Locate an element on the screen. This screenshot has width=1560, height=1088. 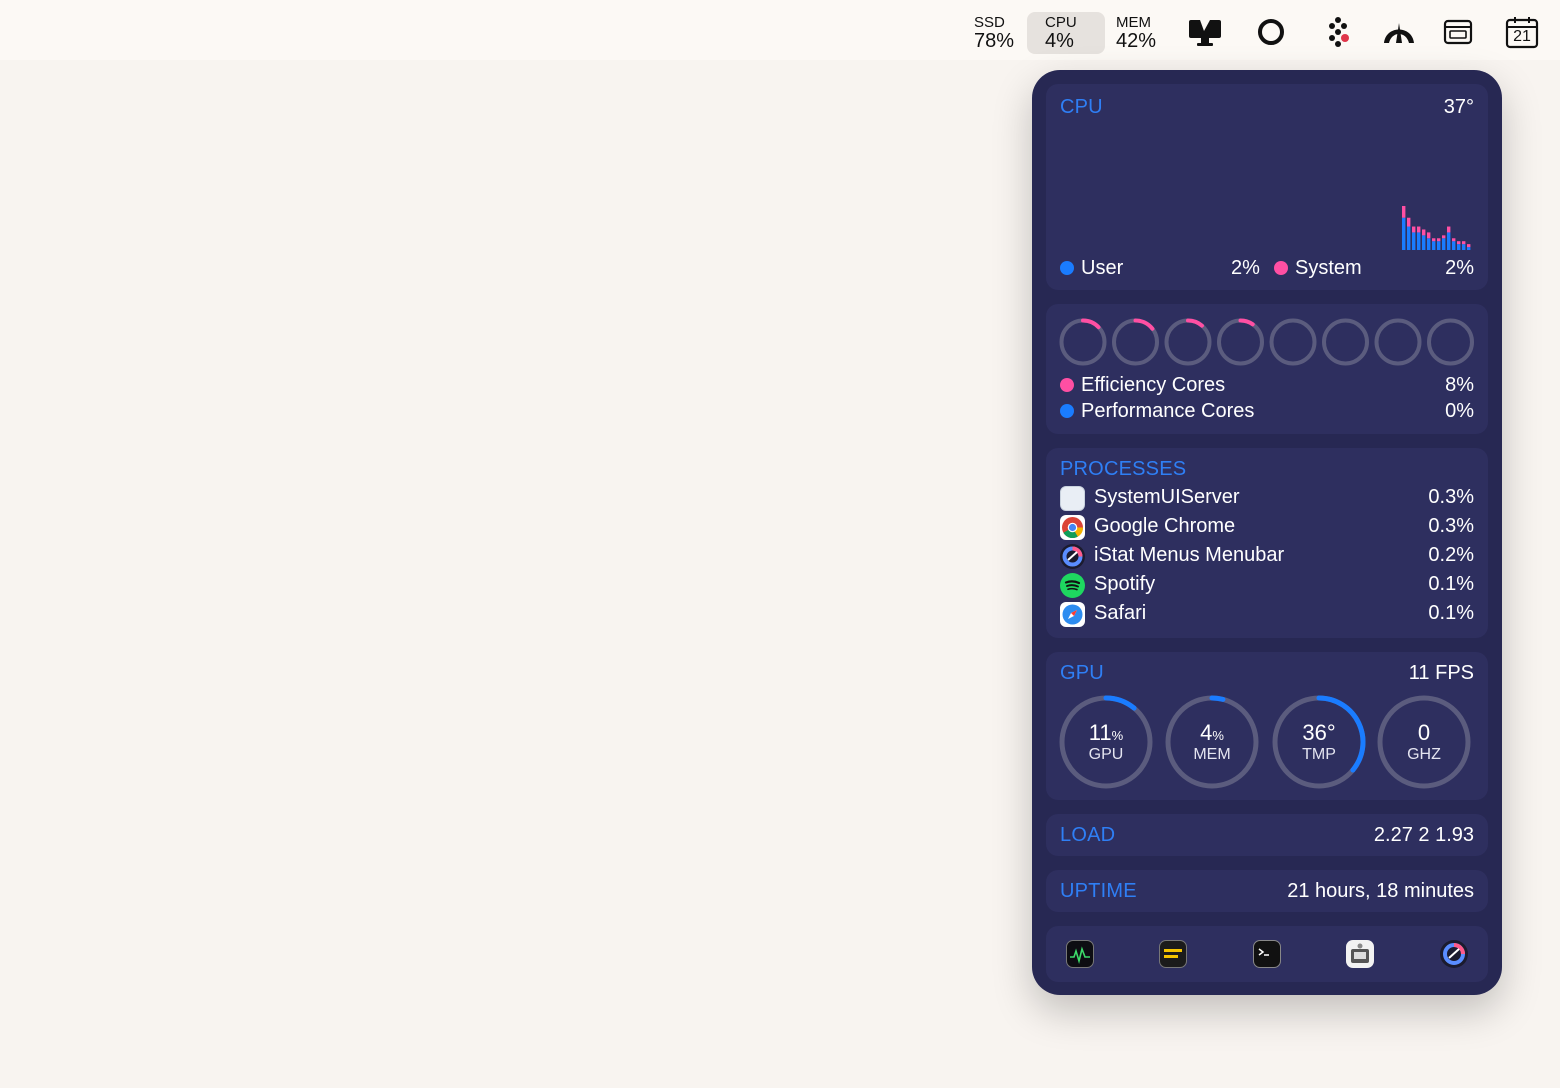
process-row: SystemUIServer 0.3% is located at coordinates (1267, 498).